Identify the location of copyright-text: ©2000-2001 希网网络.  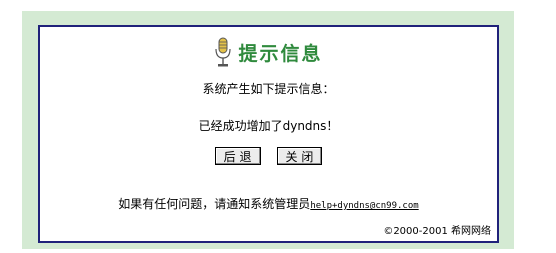
(437, 231).